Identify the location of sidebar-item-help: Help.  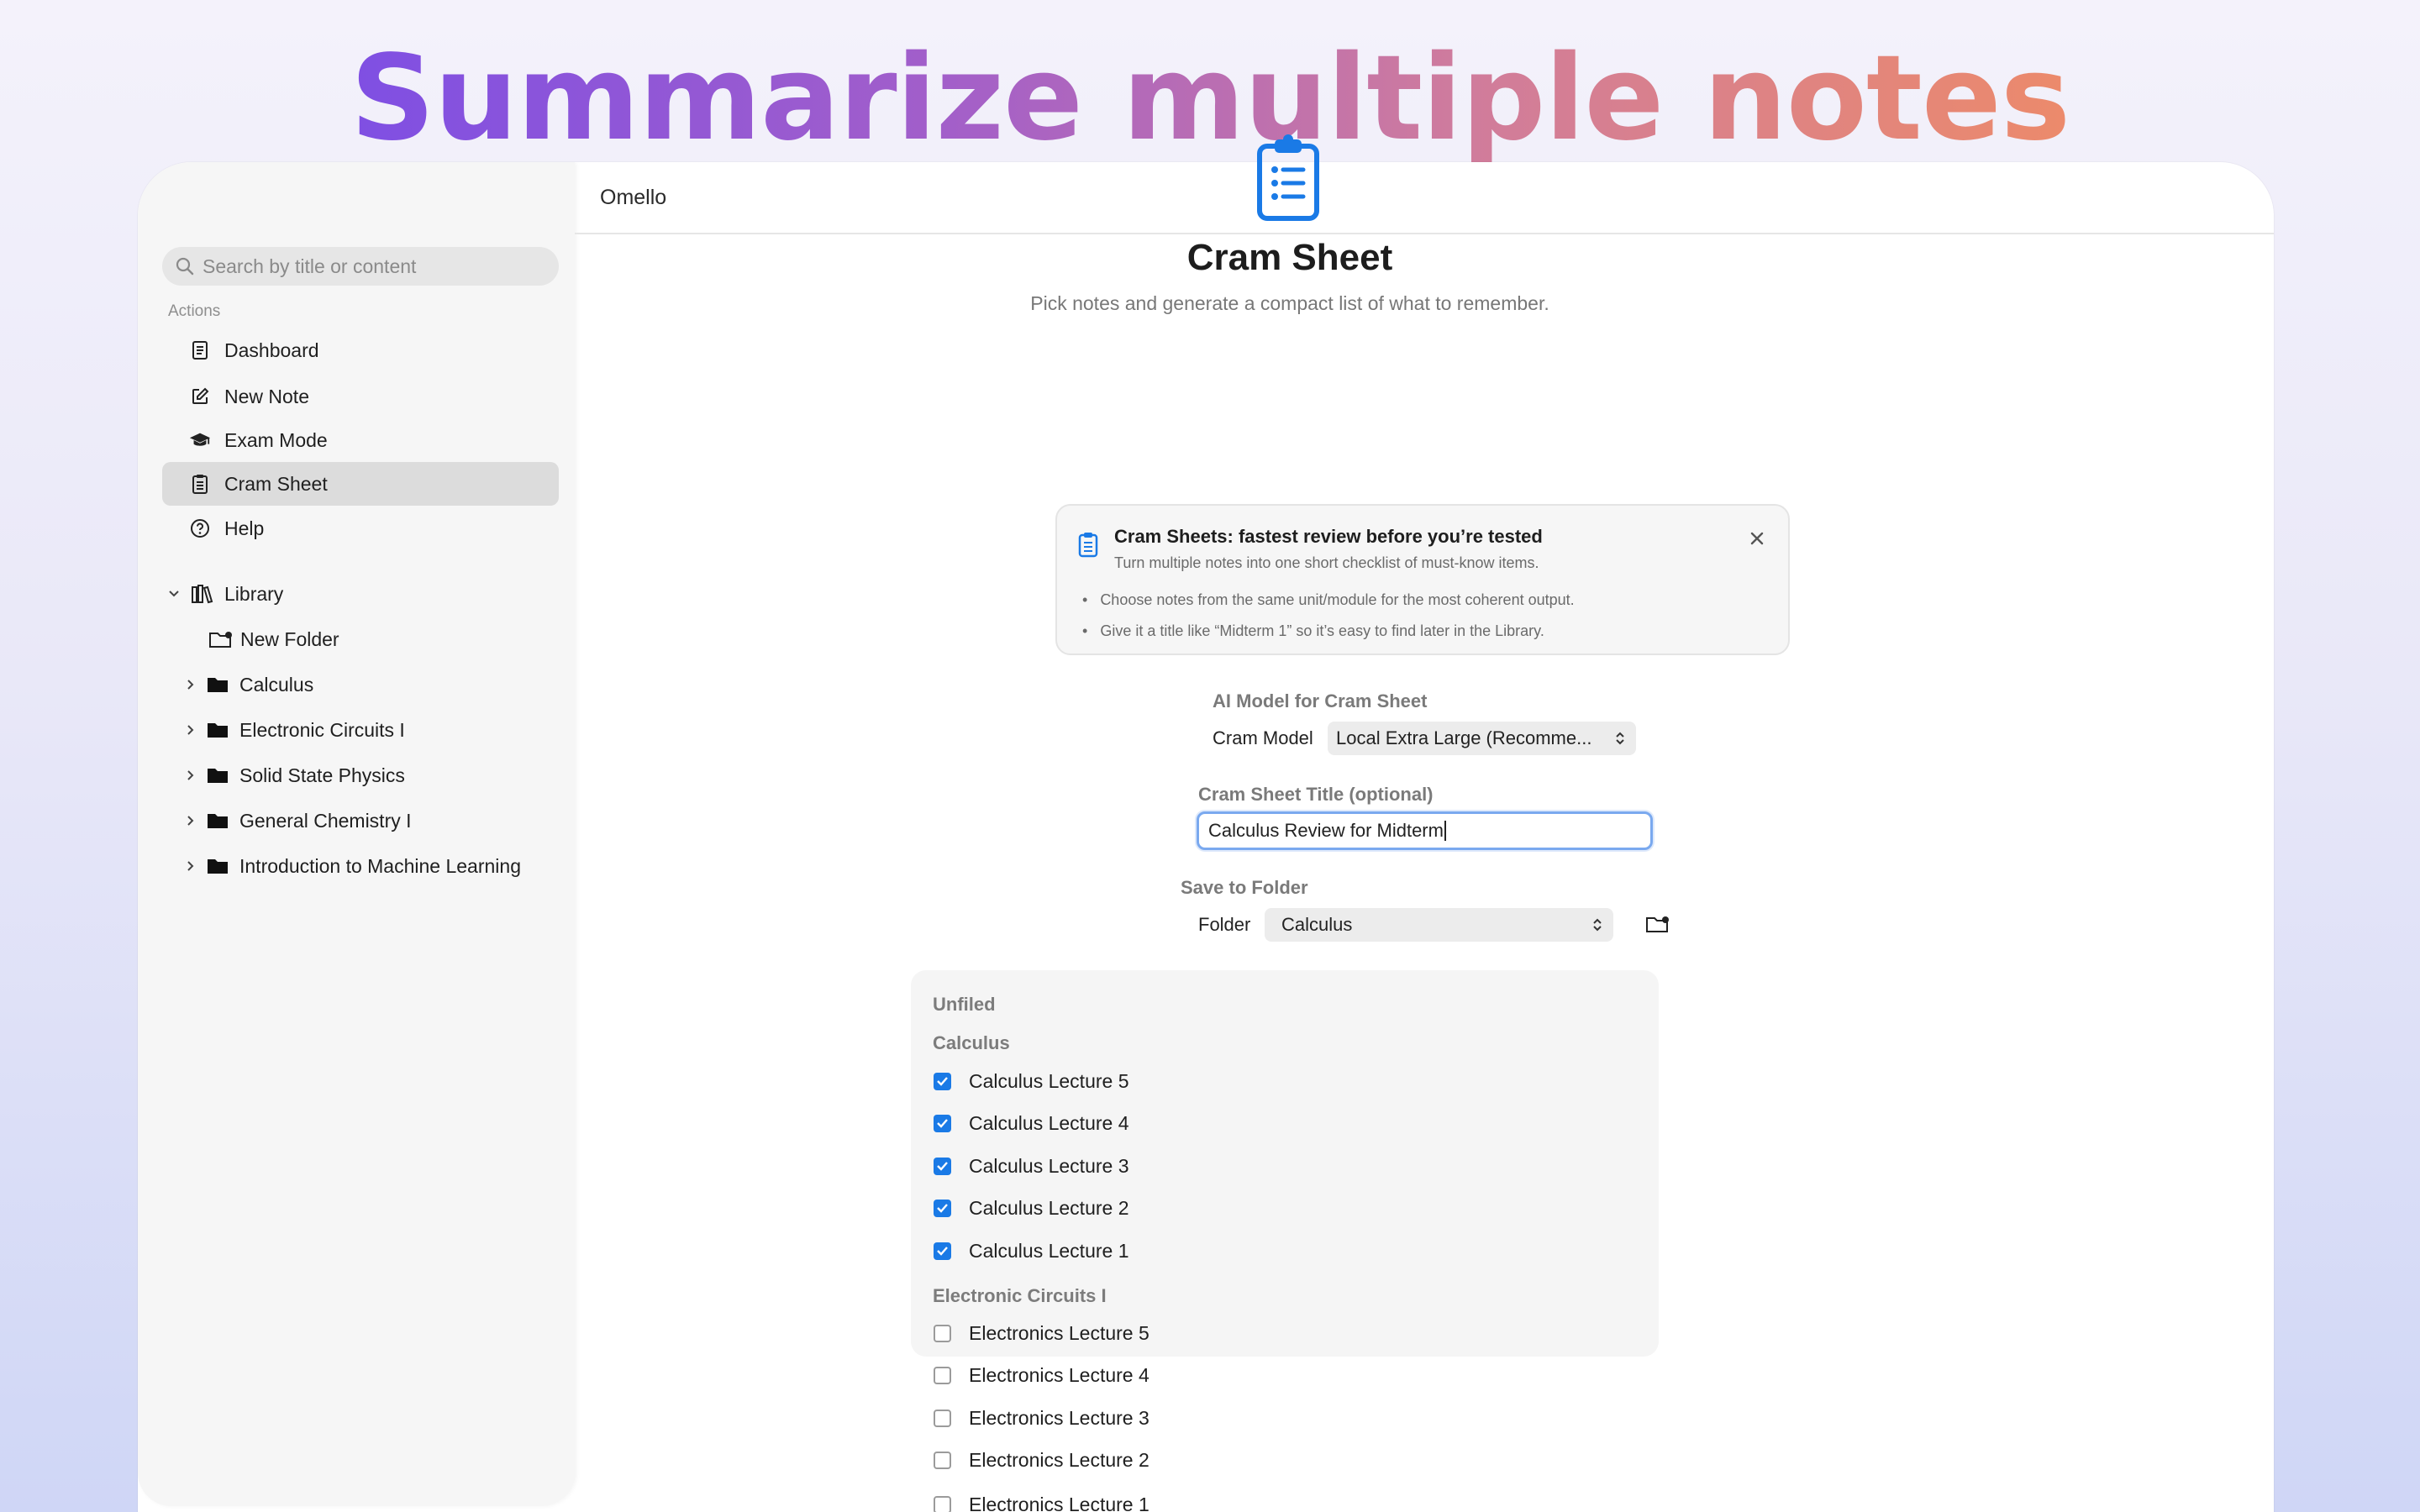
(360, 528).